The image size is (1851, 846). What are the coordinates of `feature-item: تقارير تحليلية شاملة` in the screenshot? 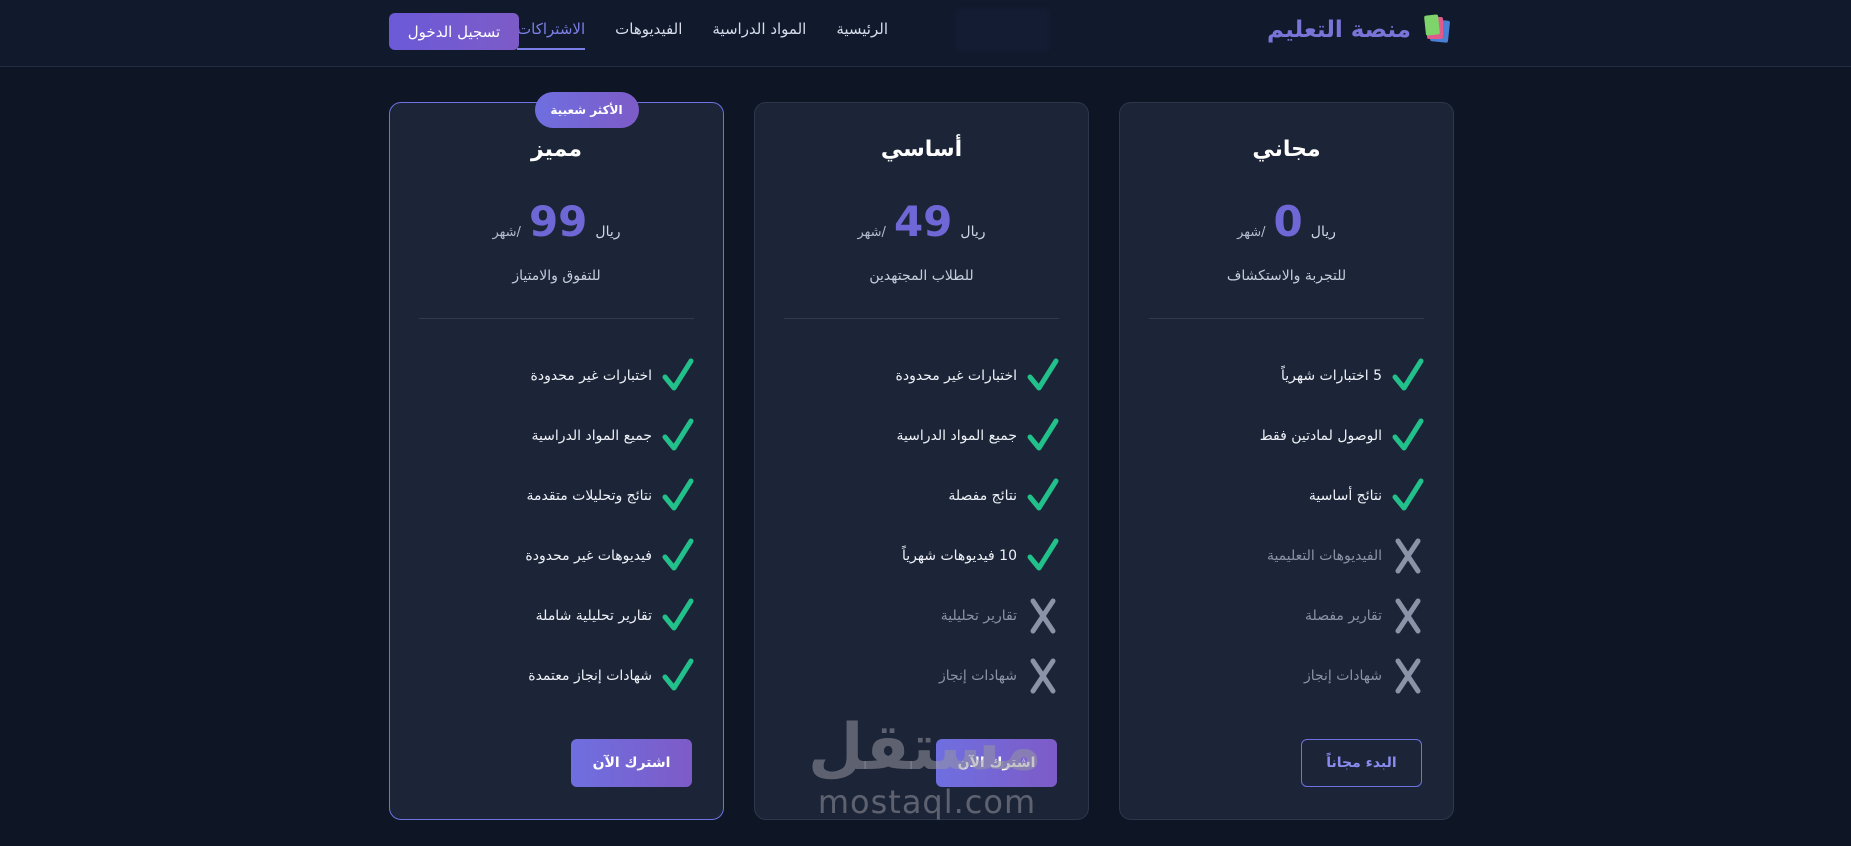 It's located at (556, 616).